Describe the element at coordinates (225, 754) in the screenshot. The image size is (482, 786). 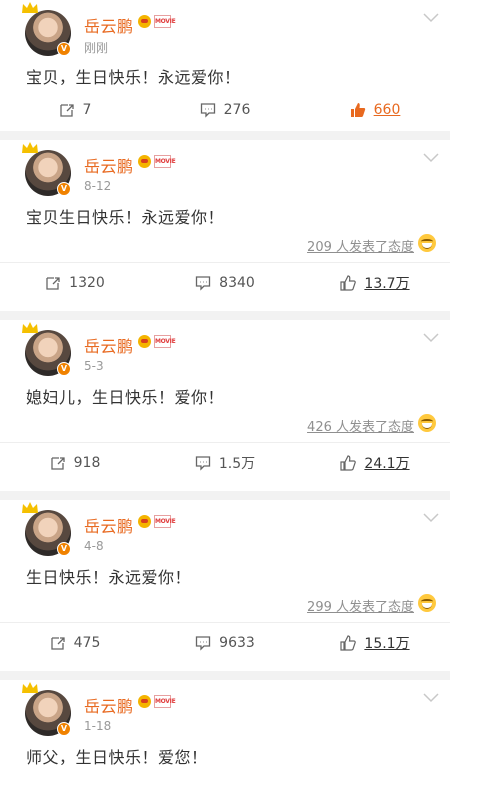
I see `post-text: 师父，生日快乐！爱您！` at that location.